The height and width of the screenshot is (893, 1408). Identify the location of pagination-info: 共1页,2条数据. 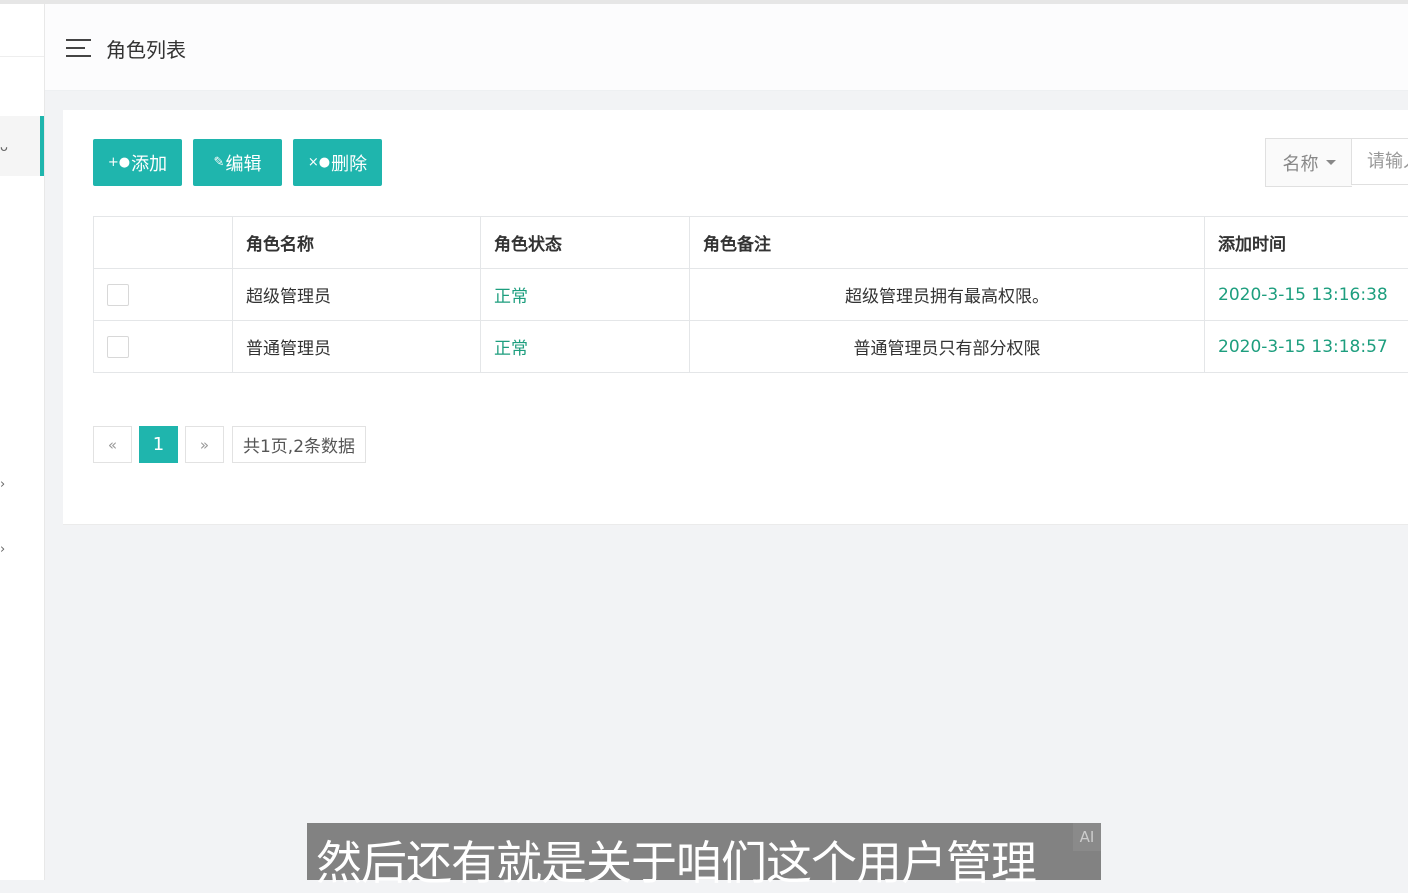
(299, 444).